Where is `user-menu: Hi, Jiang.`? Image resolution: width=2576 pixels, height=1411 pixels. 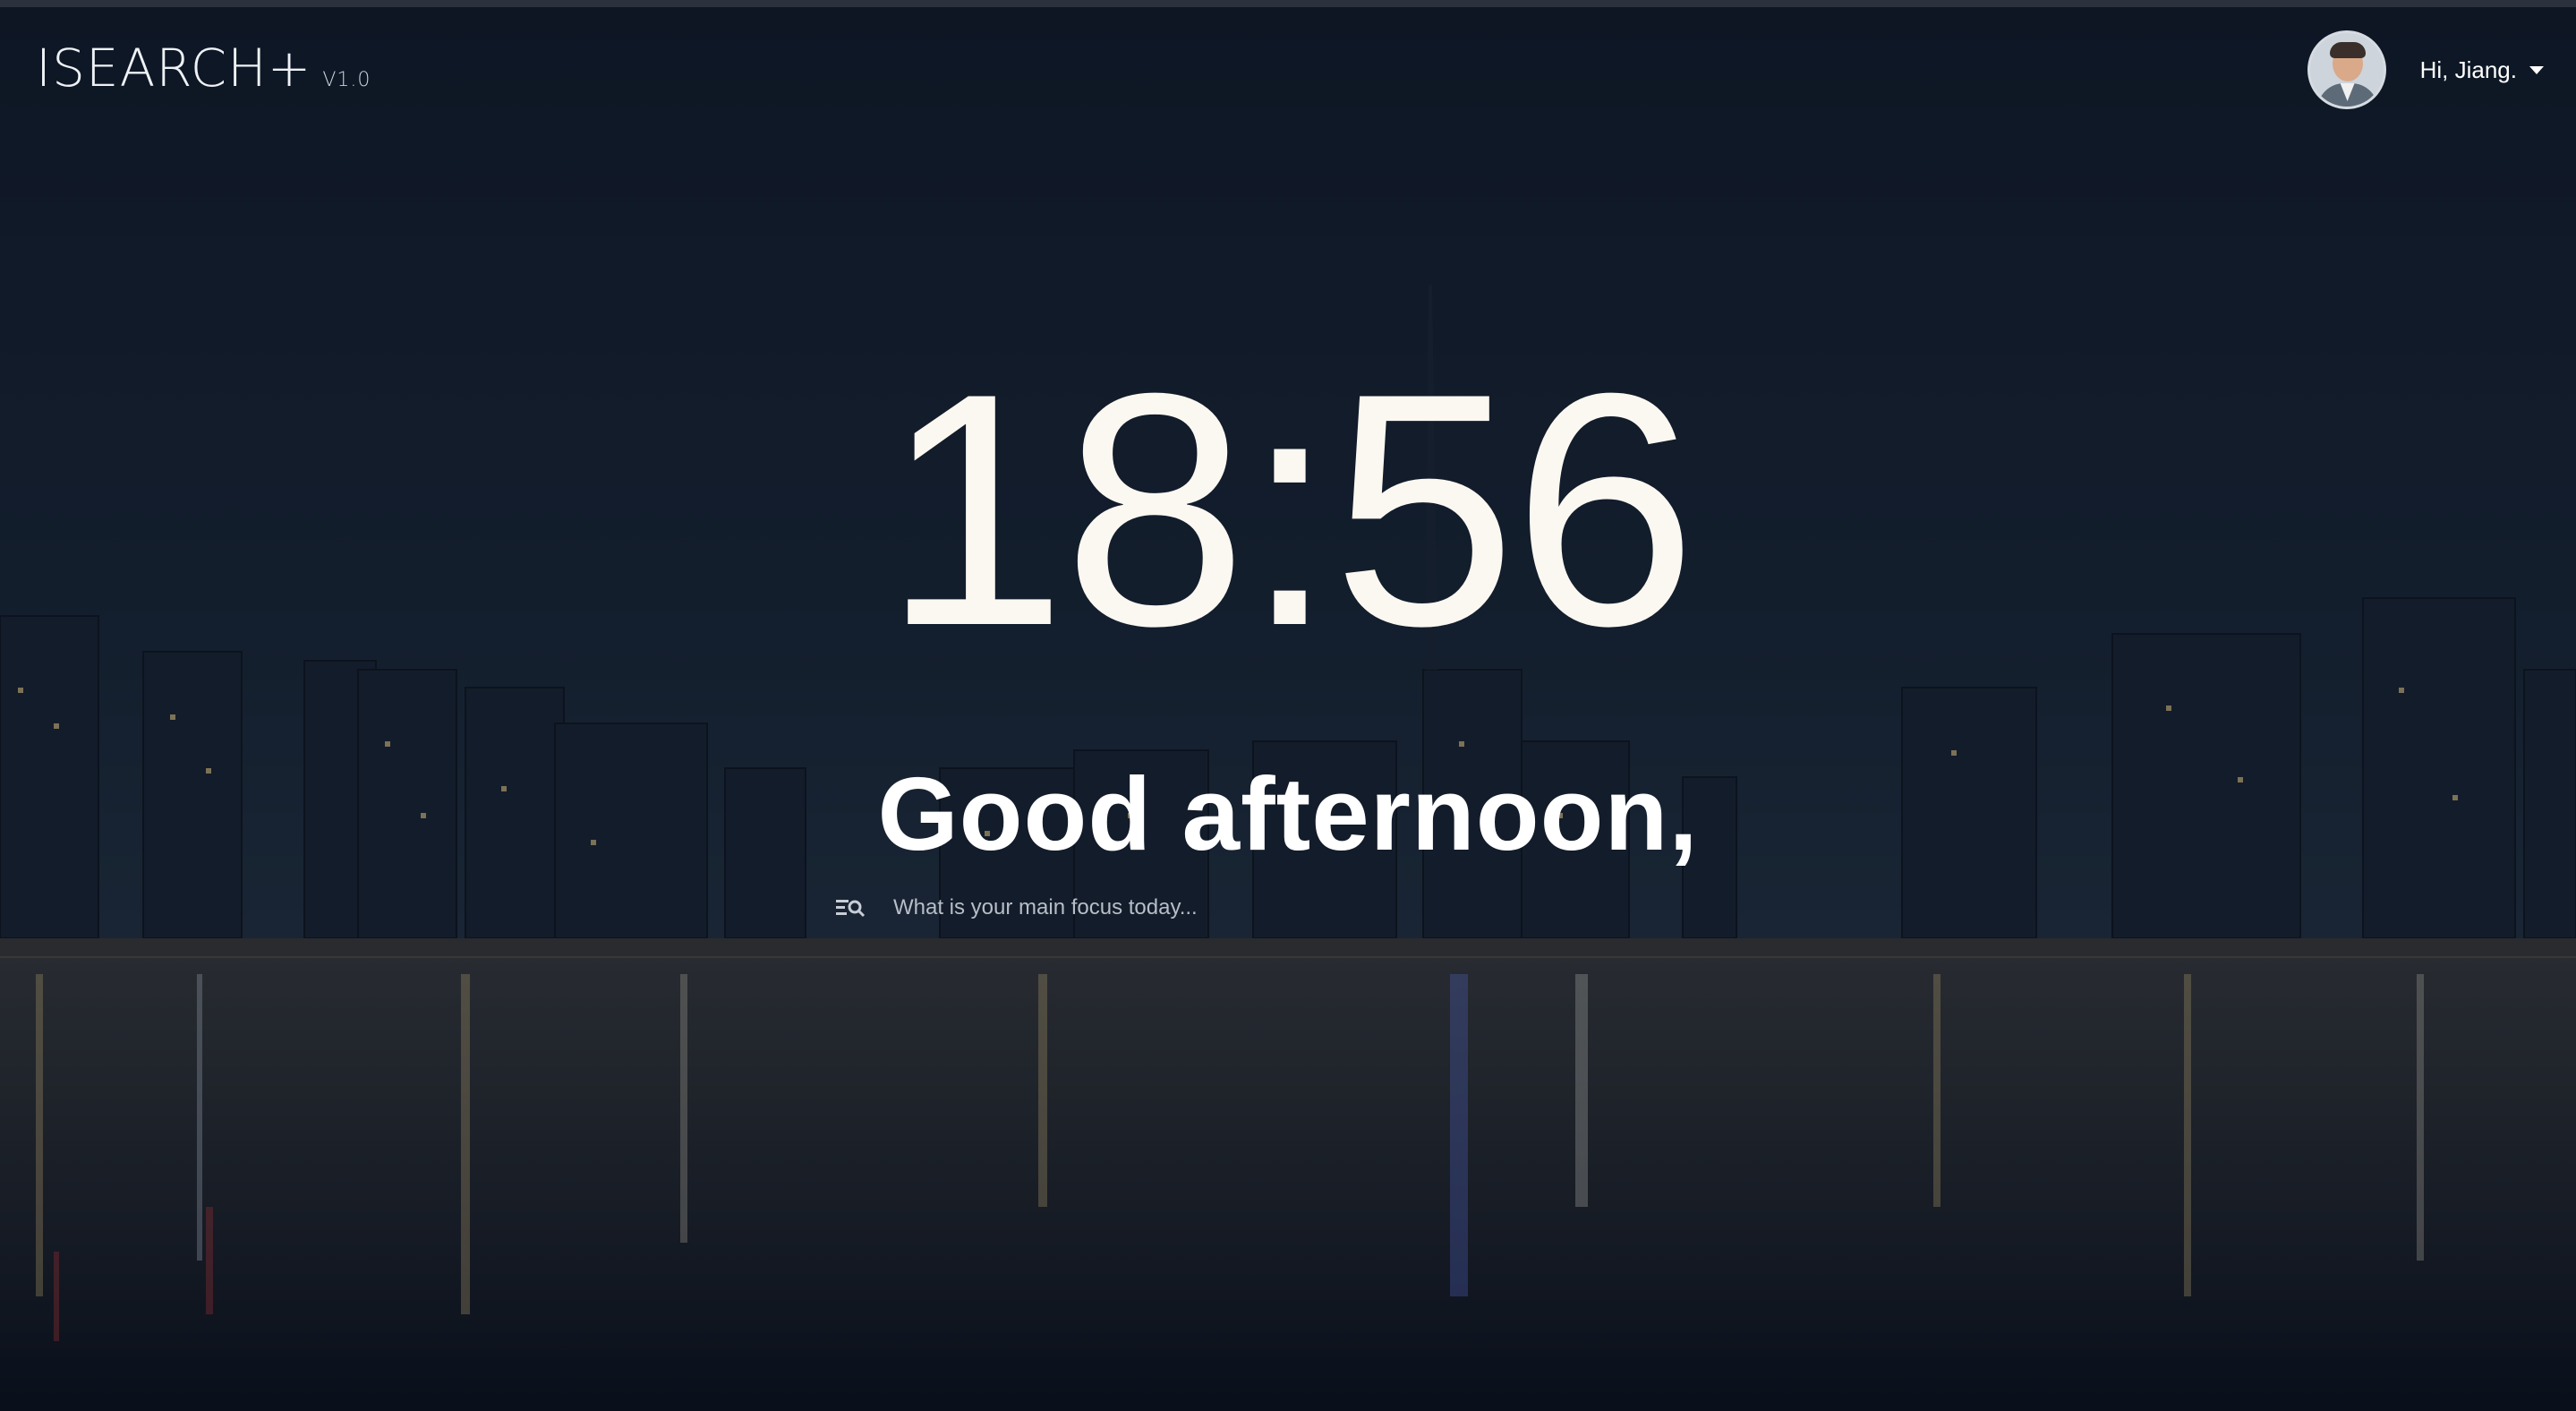
user-menu: Hi, Jiang. is located at coordinates (2425, 69).